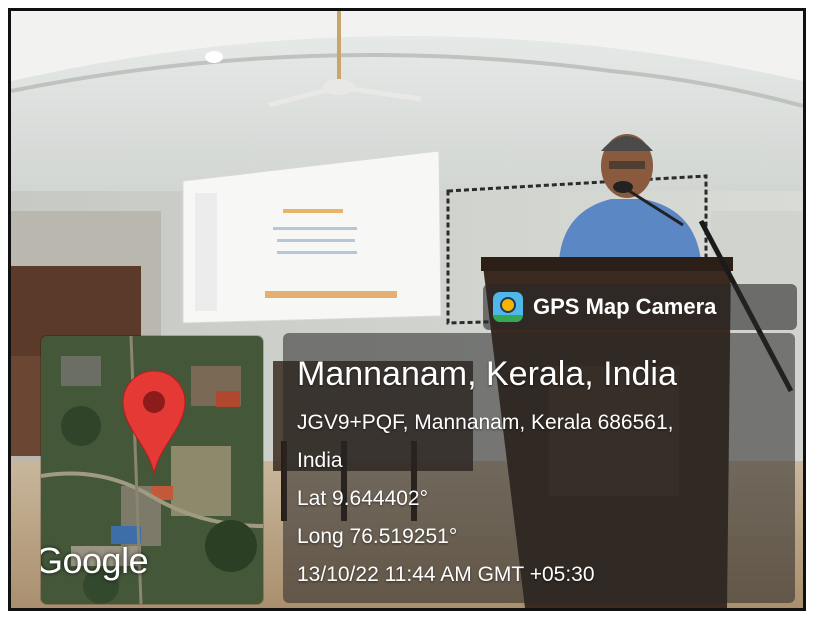  What do you see at coordinates (508, 307) in the screenshot?
I see `gps-map-camera-icon` at bounding box center [508, 307].